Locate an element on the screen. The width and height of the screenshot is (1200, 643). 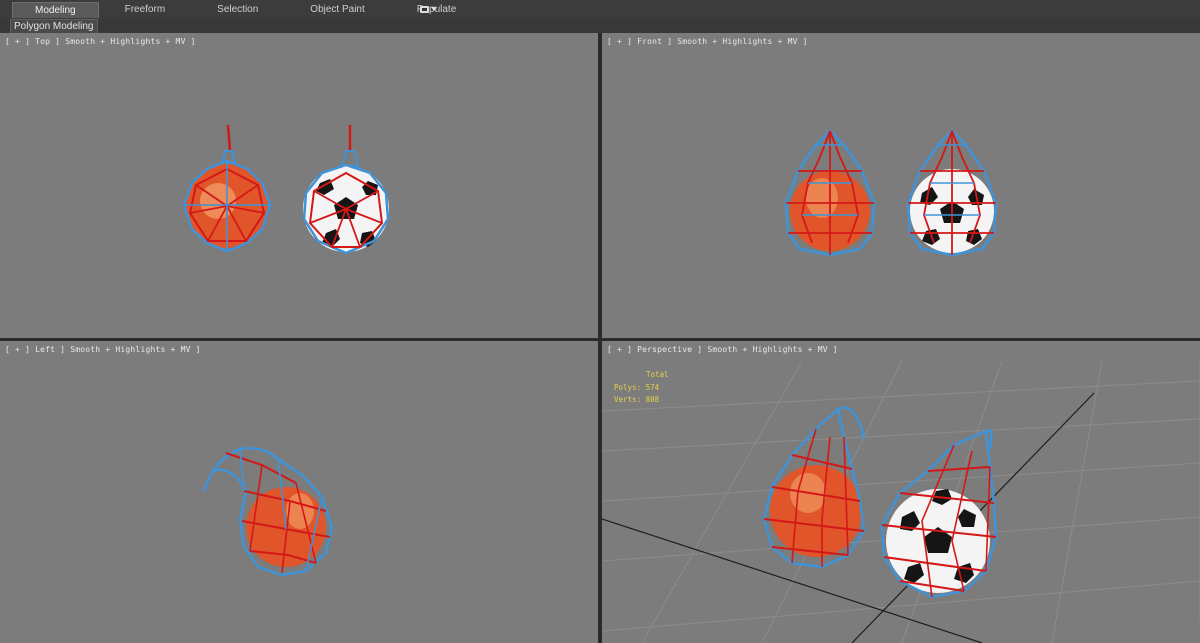
tab-modeling: Modeling is located at coordinates (55, 10).